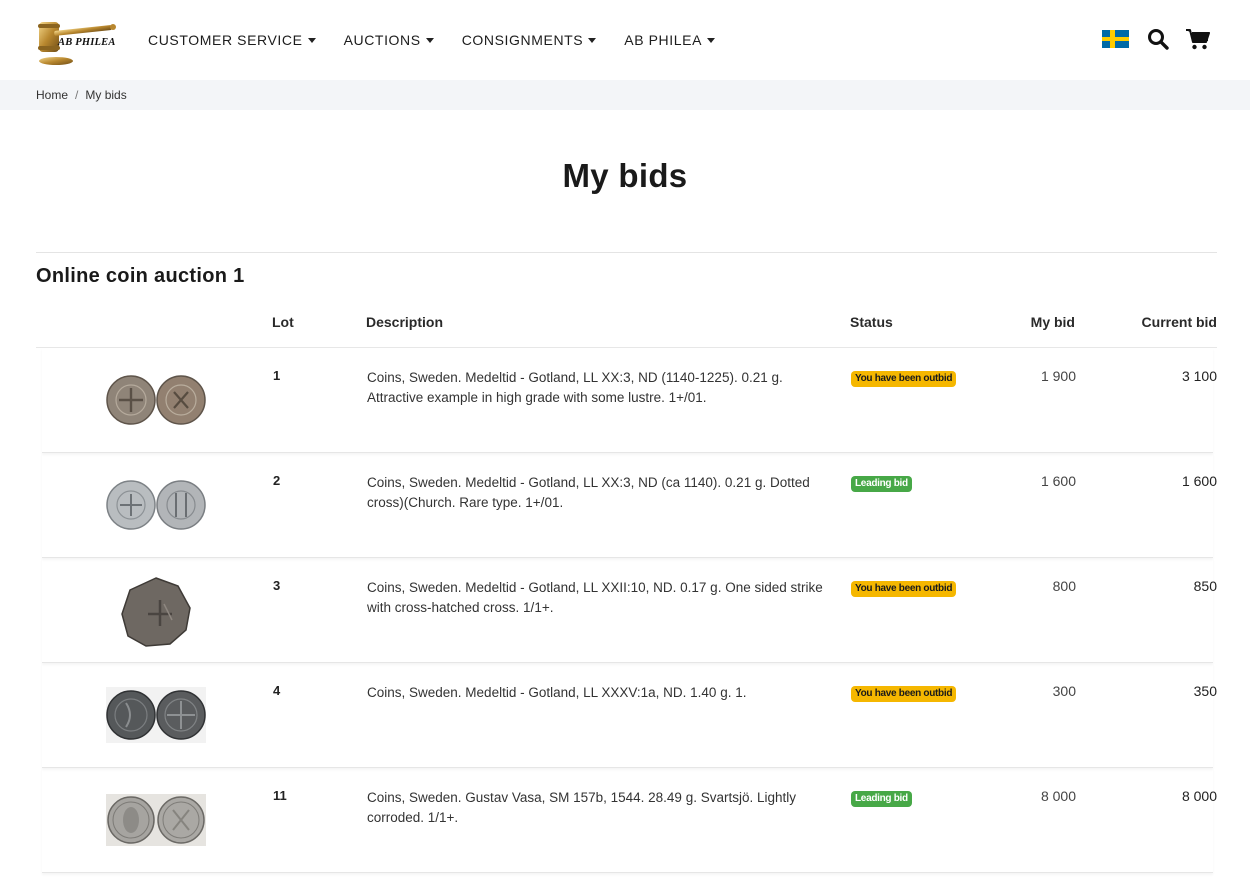  Describe the element at coordinates (1199, 481) in the screenshot. I see `current-bid-value: 1 600` at that location.